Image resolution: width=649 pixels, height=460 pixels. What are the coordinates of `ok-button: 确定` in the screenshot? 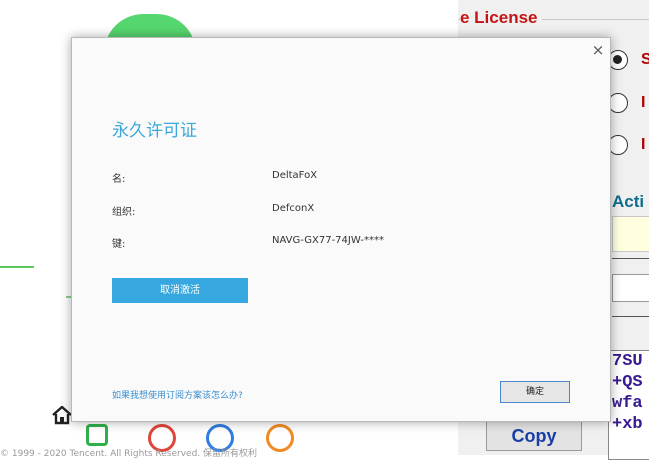 It's located at (535, 392).